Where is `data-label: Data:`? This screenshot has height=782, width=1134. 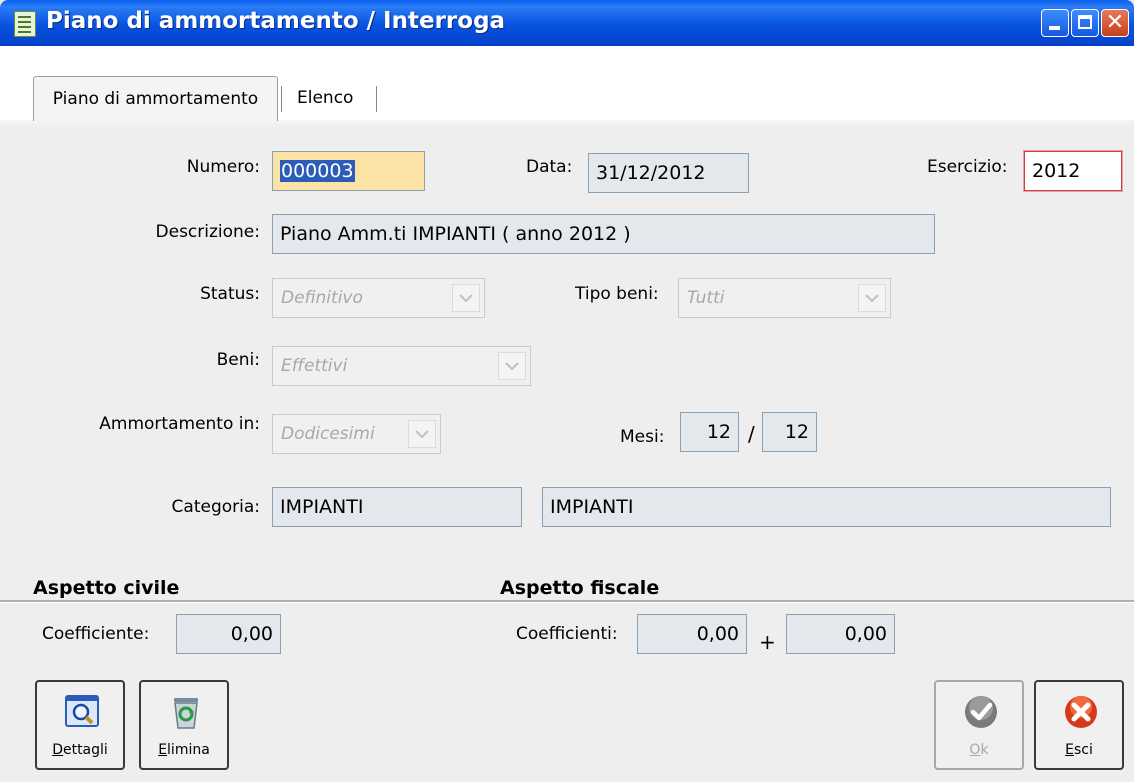 data-label: Data: is located at coordinates (549, 167).